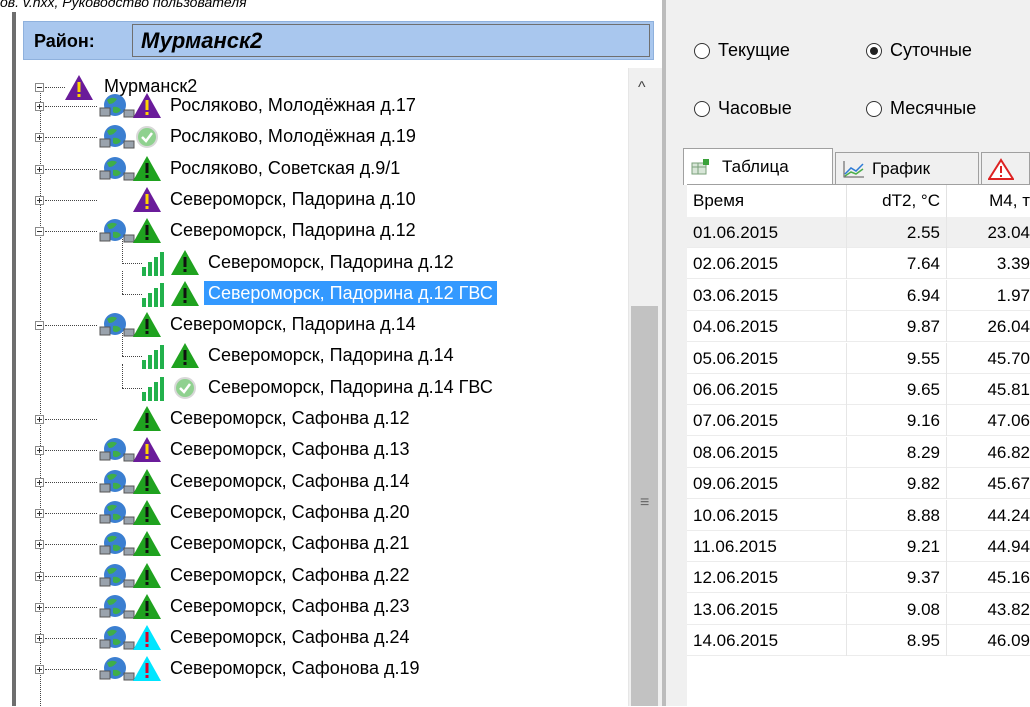 Image resolution: width=1030 pixels, height=707 pixels. What do you see at coordinates (907, 168) in the screenshot?
I see `tab-chart: График` at bounding box center [907, 168].